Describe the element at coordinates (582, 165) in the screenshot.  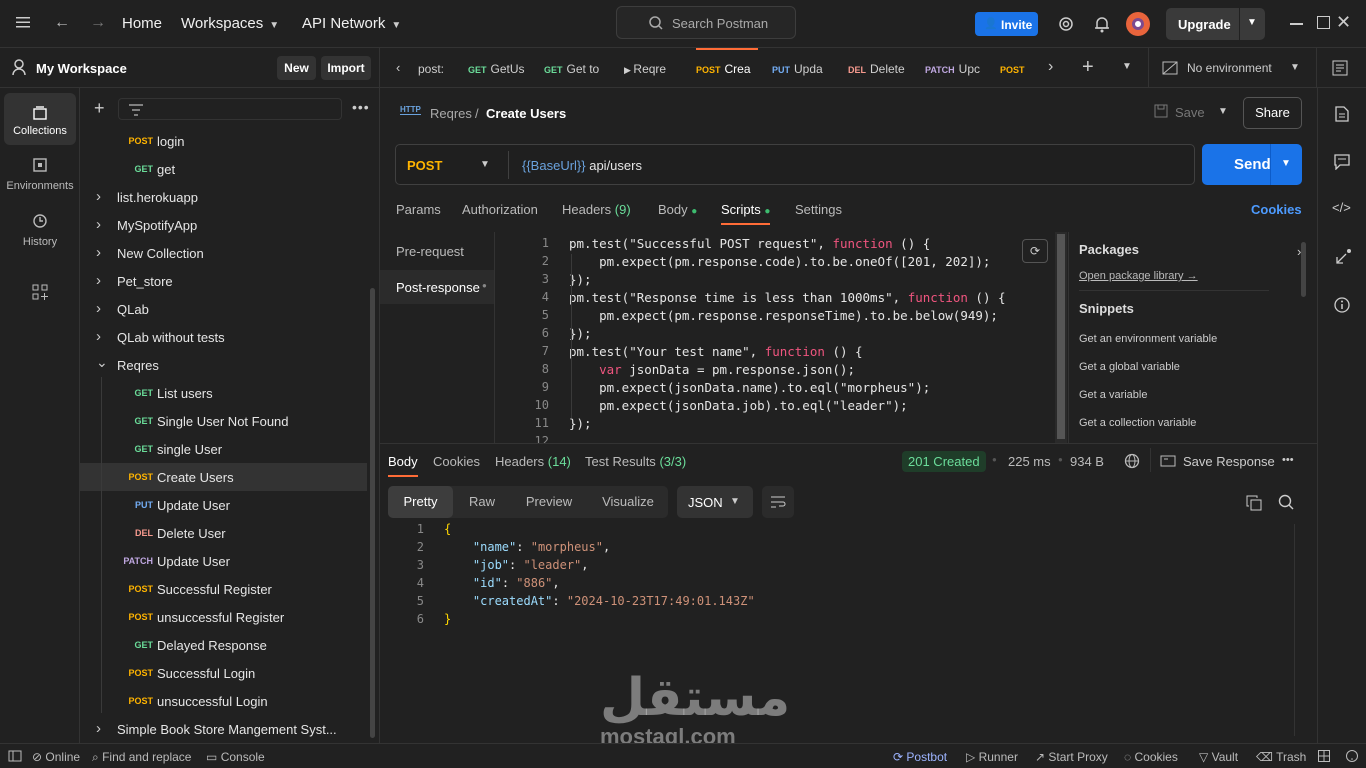
I see `url-input: {{BaseUrl}} api/users` at that location.